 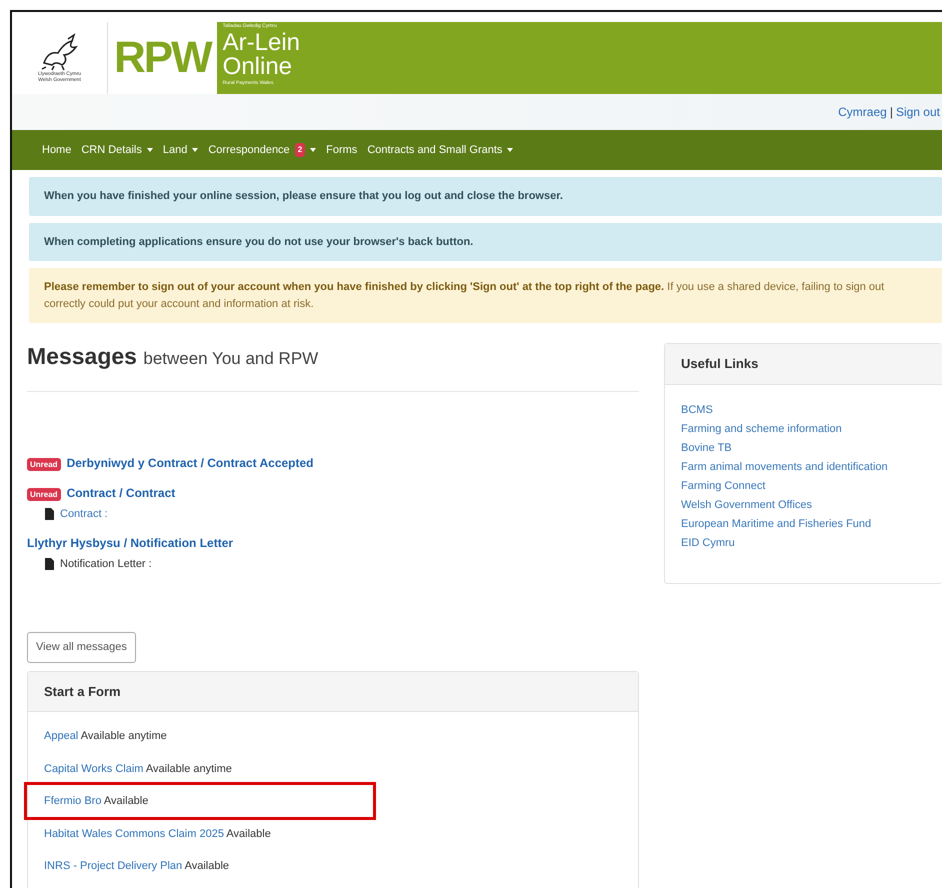 What do you see at coordinates (84, 514) in the screenshot?
I see `attachment-link: Contract :` at bounding box center [84, 514].